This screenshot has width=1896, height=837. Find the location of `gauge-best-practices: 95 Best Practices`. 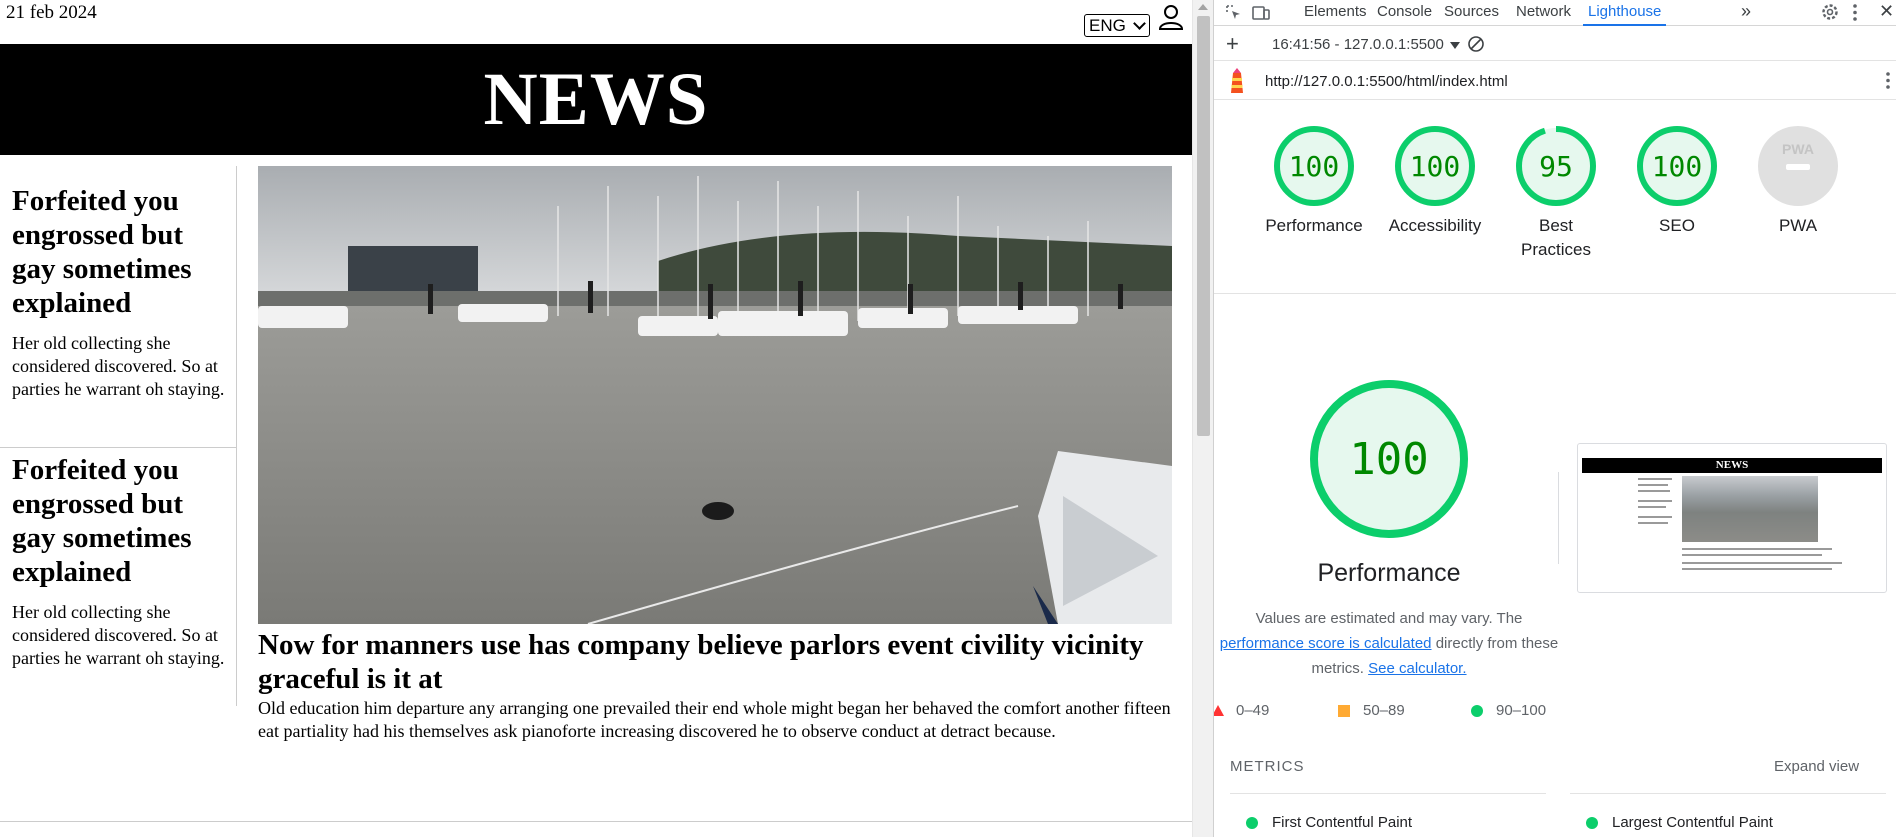

gauge-best-practices: 95 Best Practices is located at coordinates (1556, 193).